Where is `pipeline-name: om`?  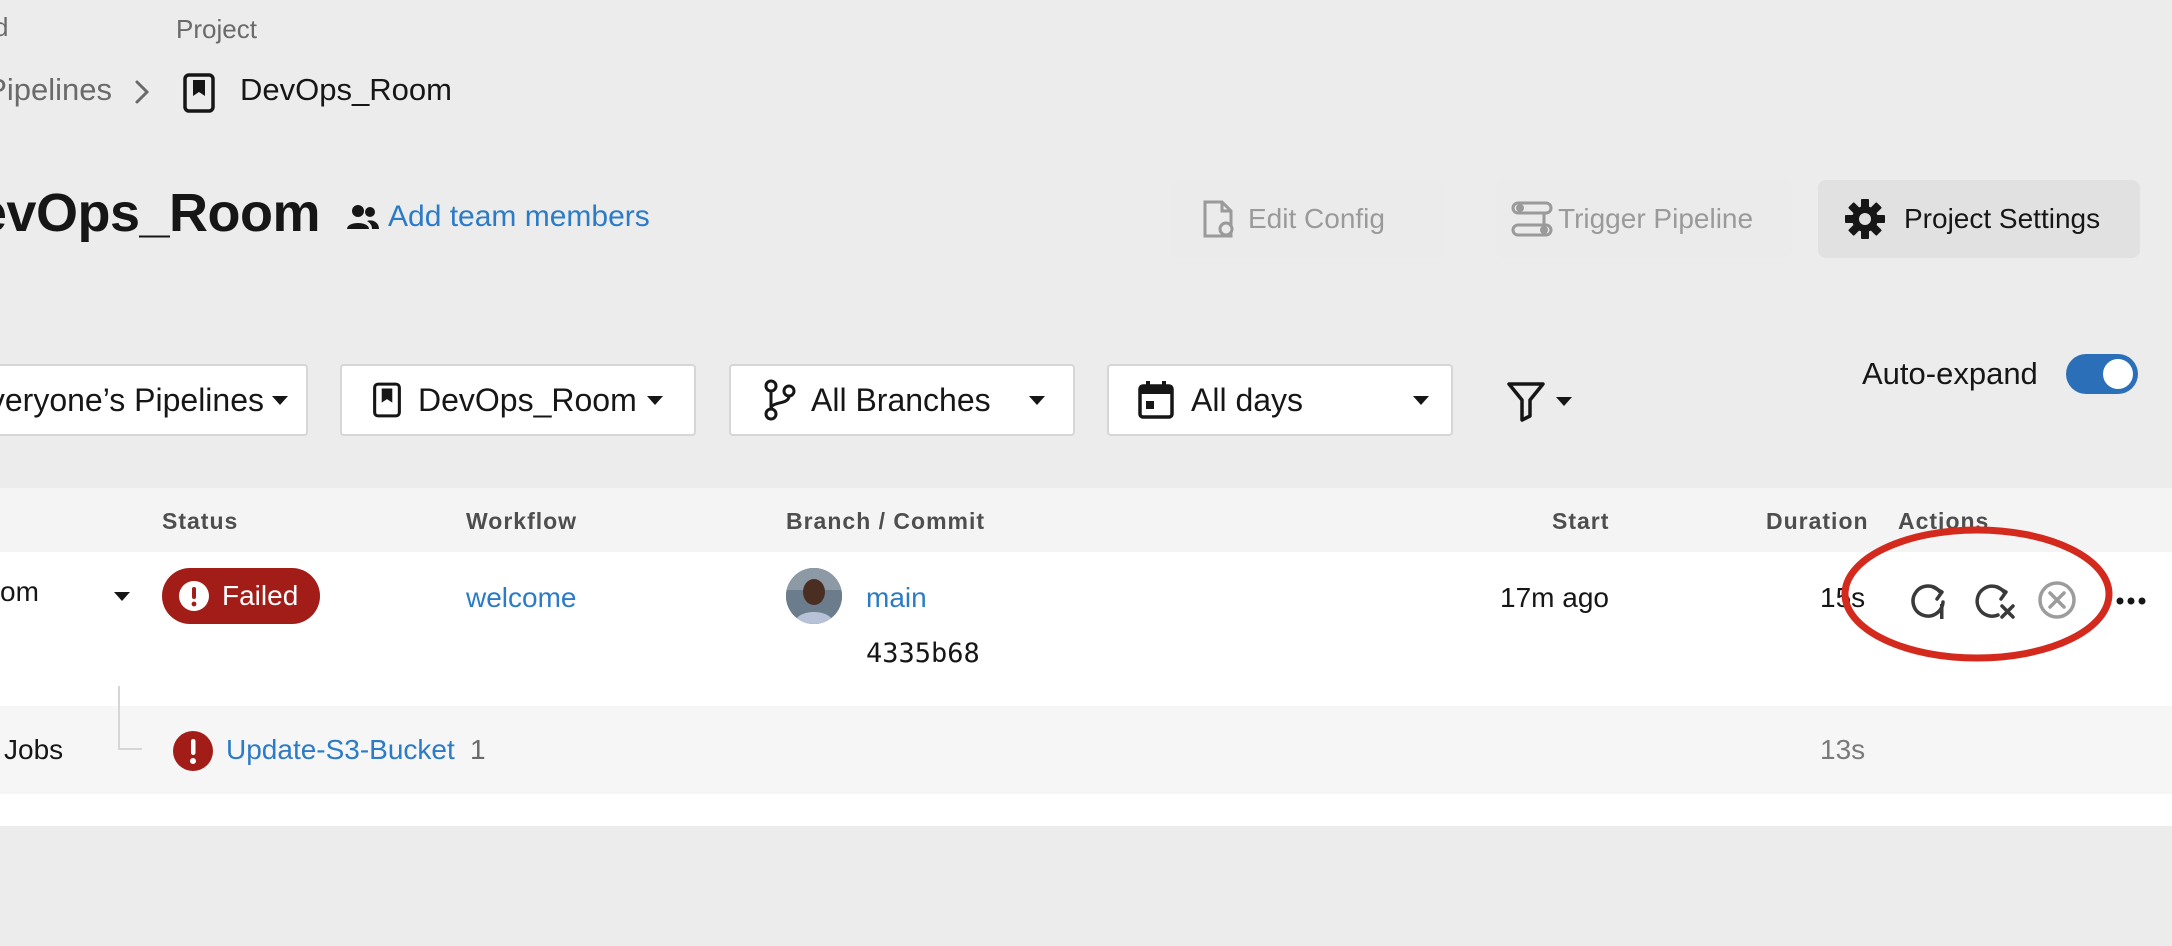
pipeline-name: om is located at coordinates (19, 592).